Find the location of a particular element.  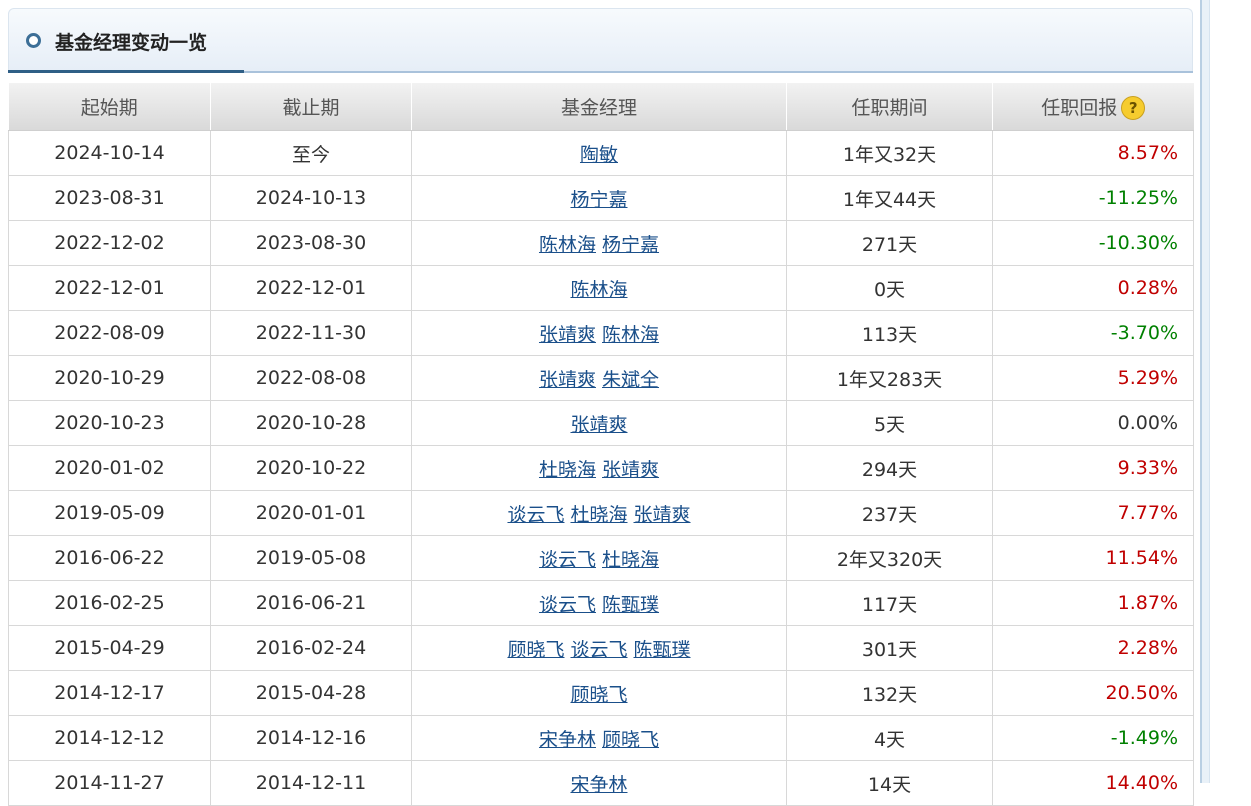

tenure-cell: 0天 is located at coordinates (889, 288).